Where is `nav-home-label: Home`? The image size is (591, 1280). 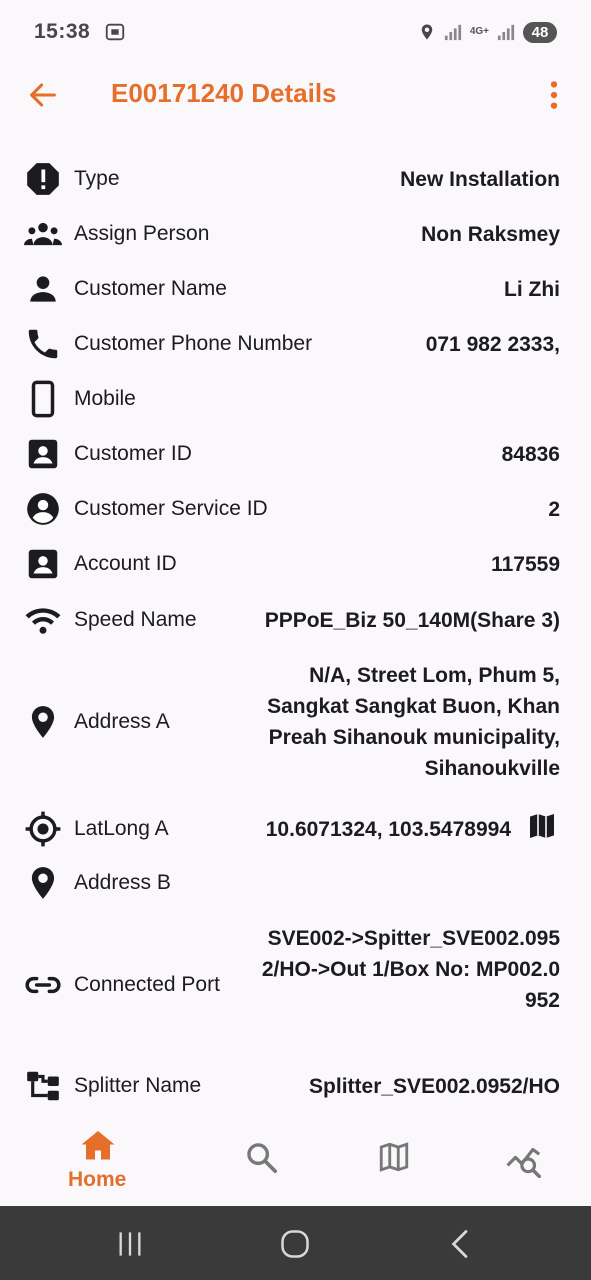
nav-home-label: Home is located at coordinates (97, 1179).